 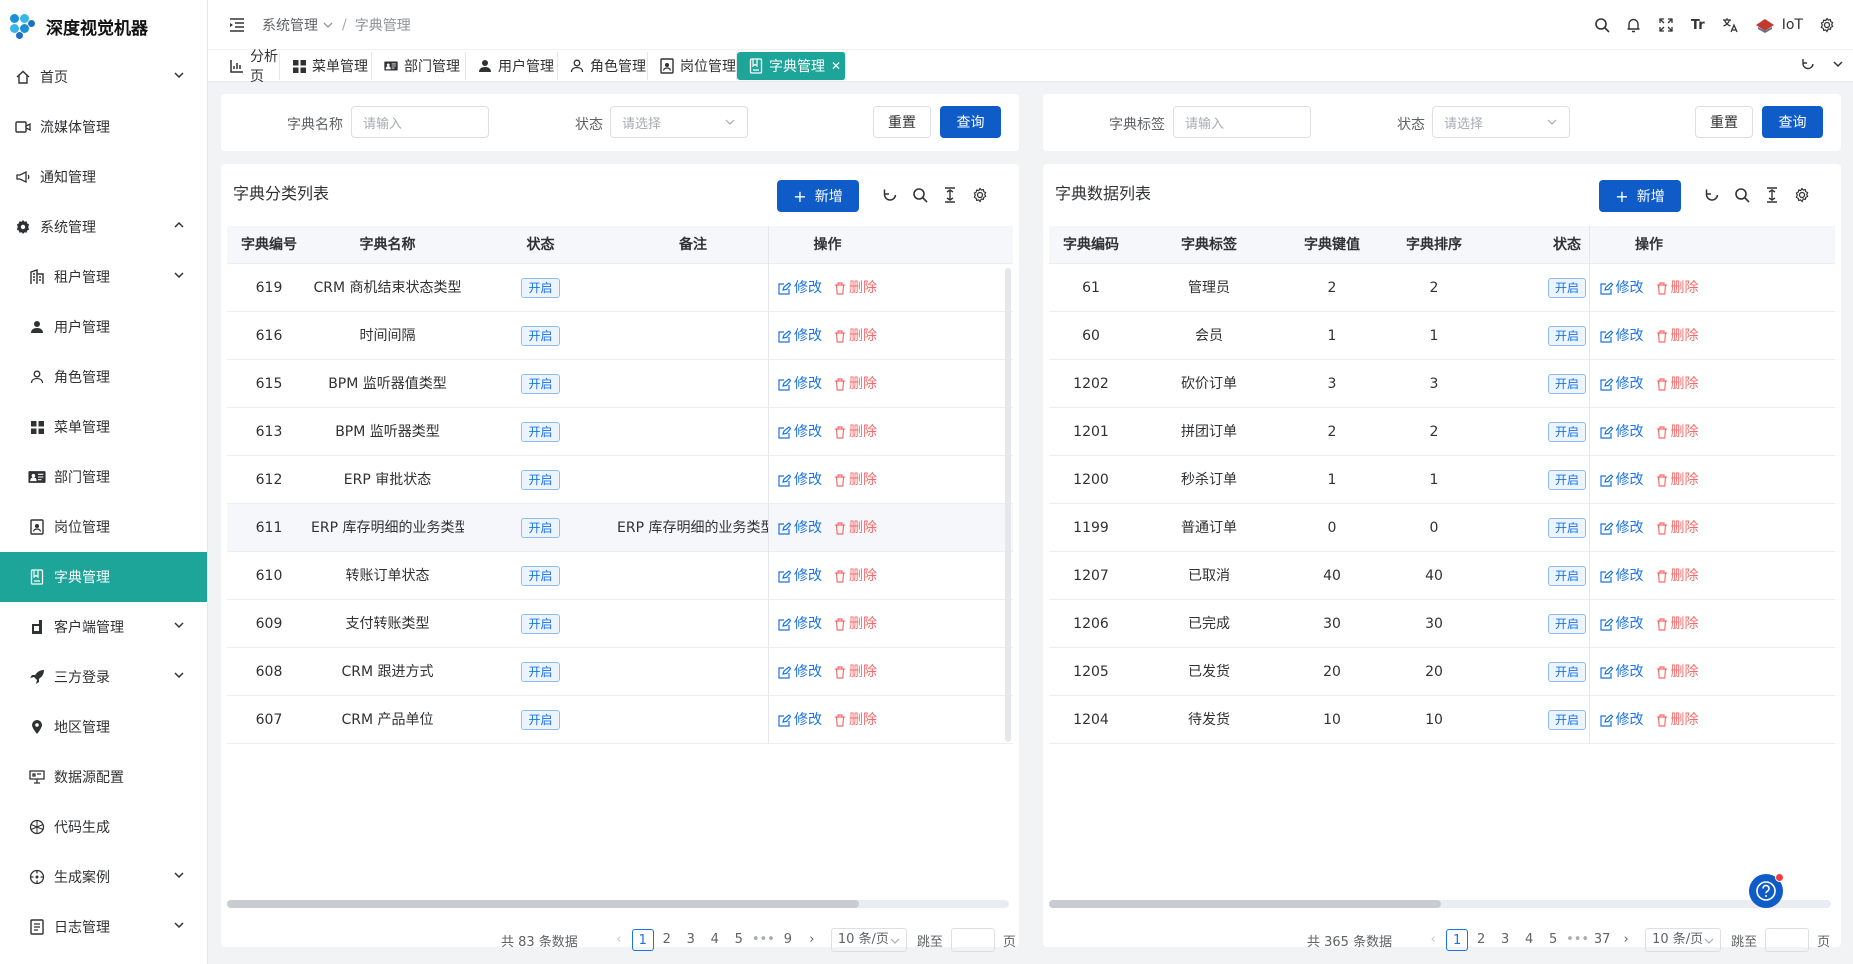 What do you see at coordinates (420, 122) in the screenshot?
I see `dict-name-input: 请输入` at bounding box center [420, 122].